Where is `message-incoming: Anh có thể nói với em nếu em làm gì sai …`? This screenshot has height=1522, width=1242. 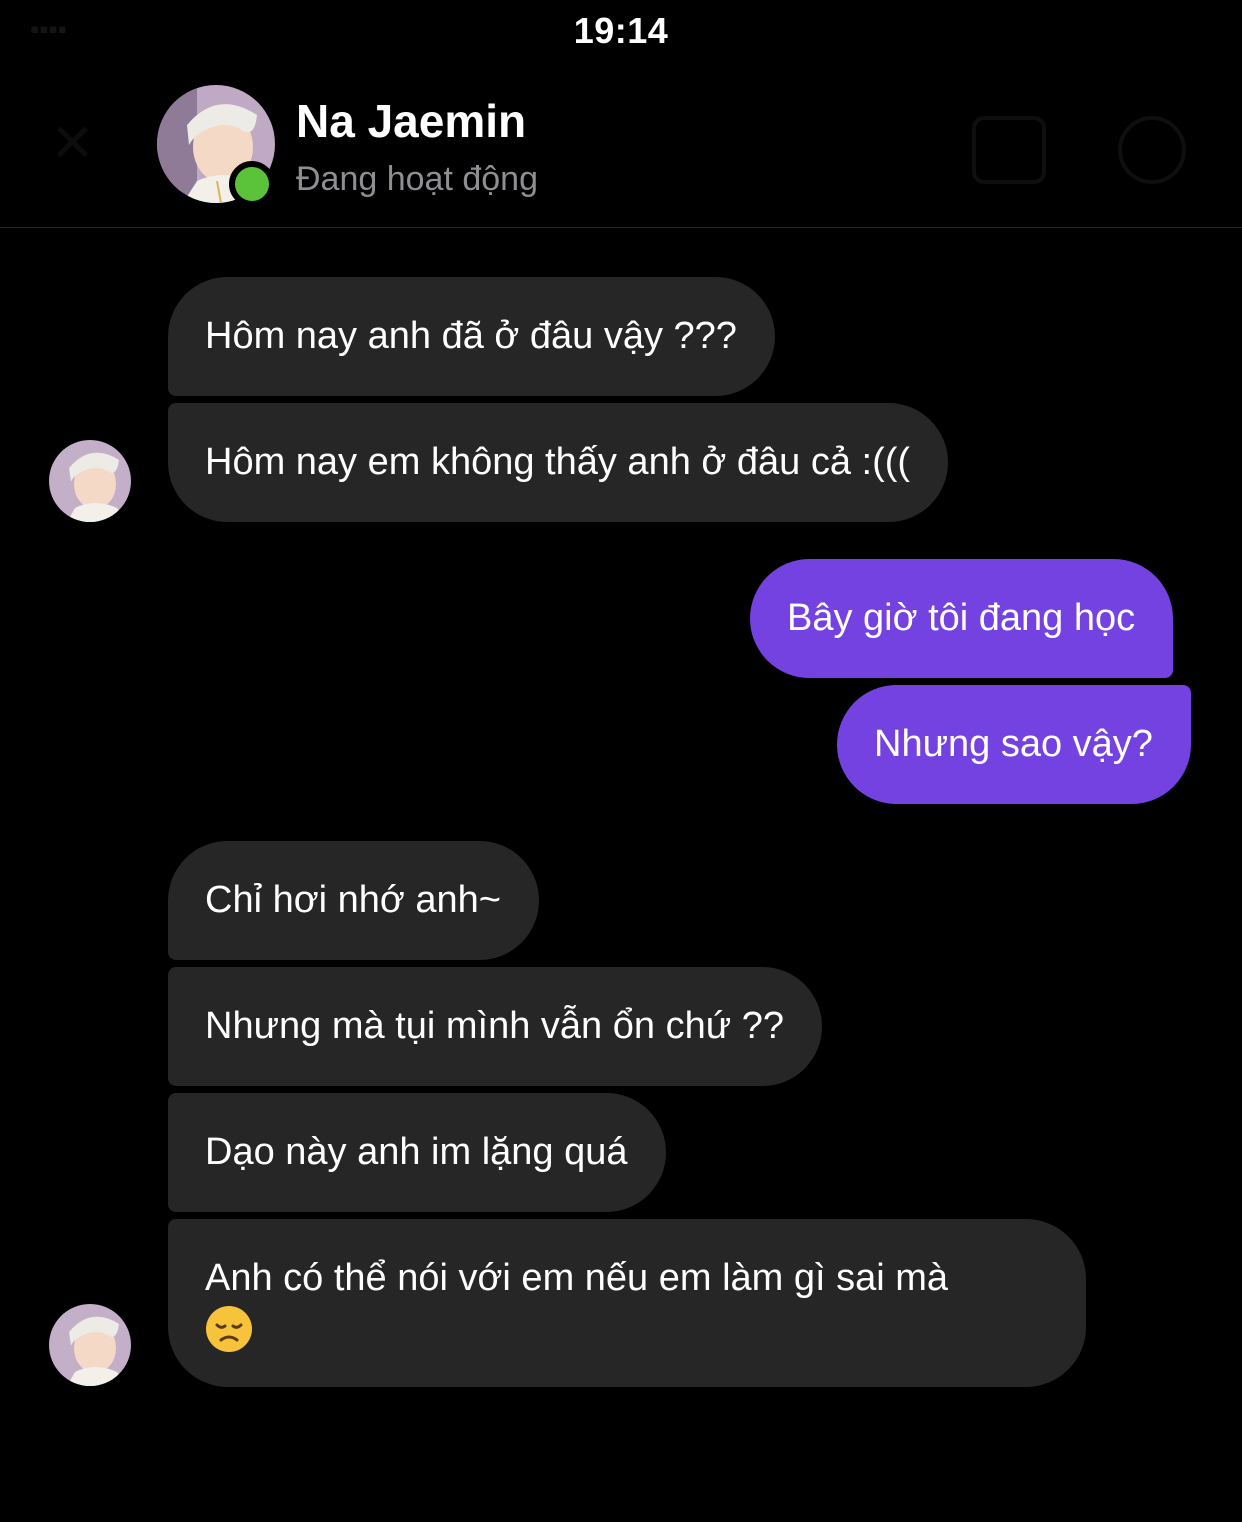 message-incoming: Anh có thể nói với em nếu em làm gì sai … is located at coordinates (627, 1303).